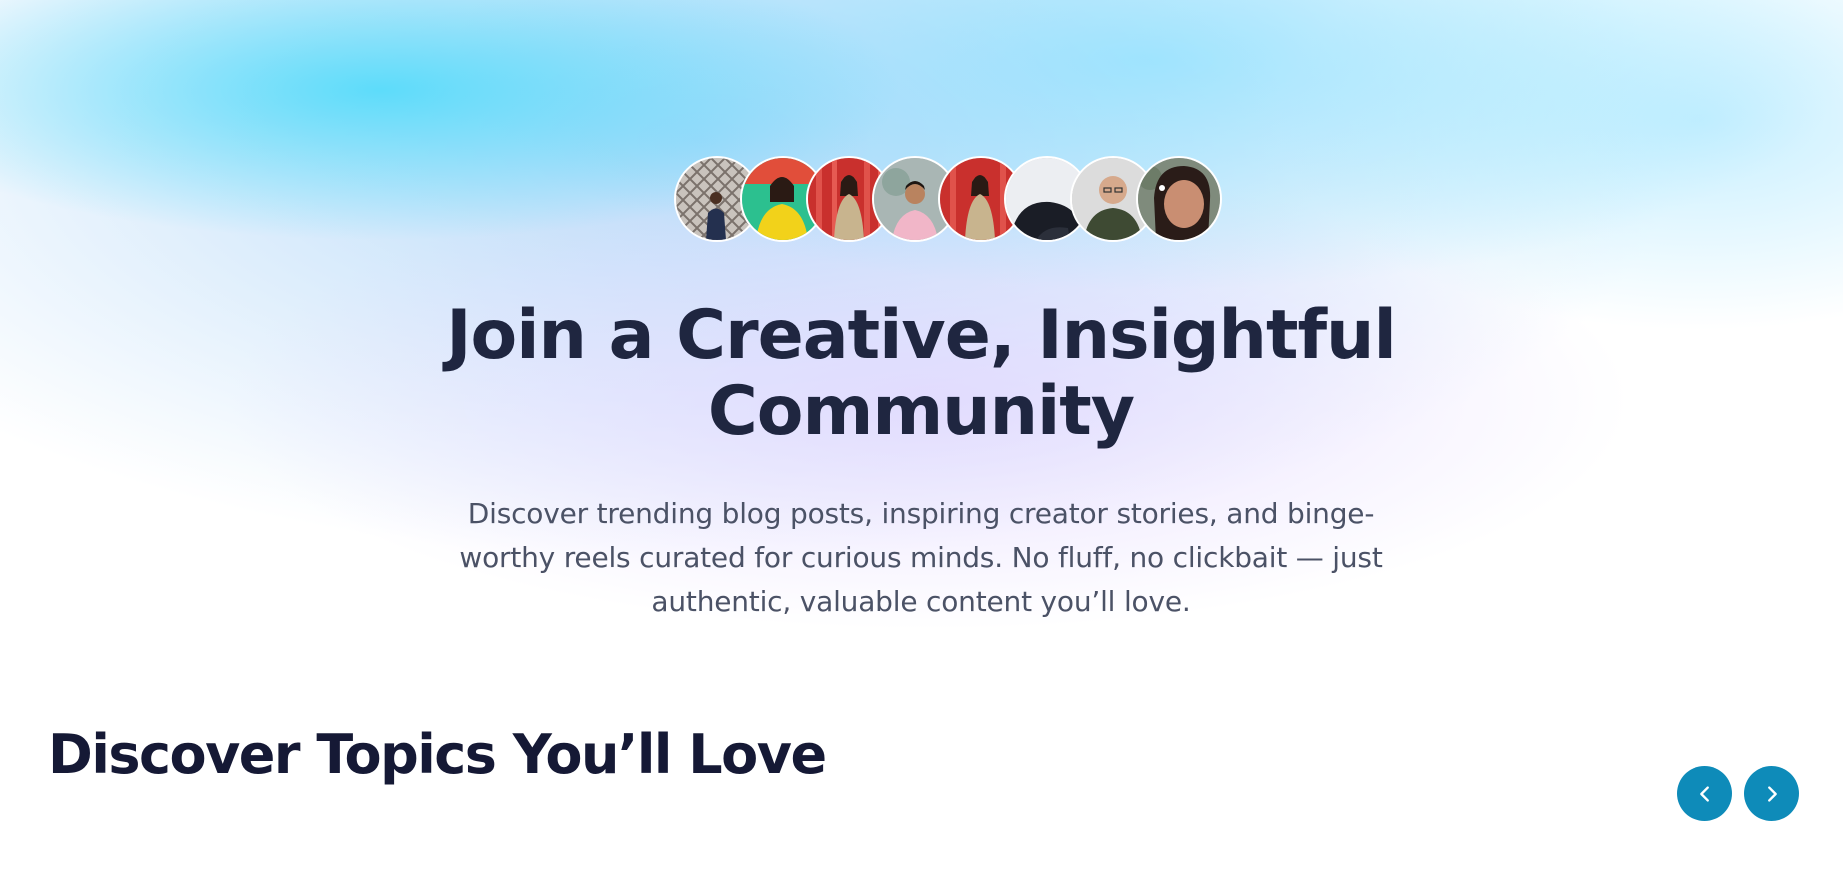 Image resolution: width=1843 pixels, height=885 pixels. Describe the element at coordinates (921, 373) in the screenshot. I see `hero-title: Join a Creative, Insightful Community` at that location.